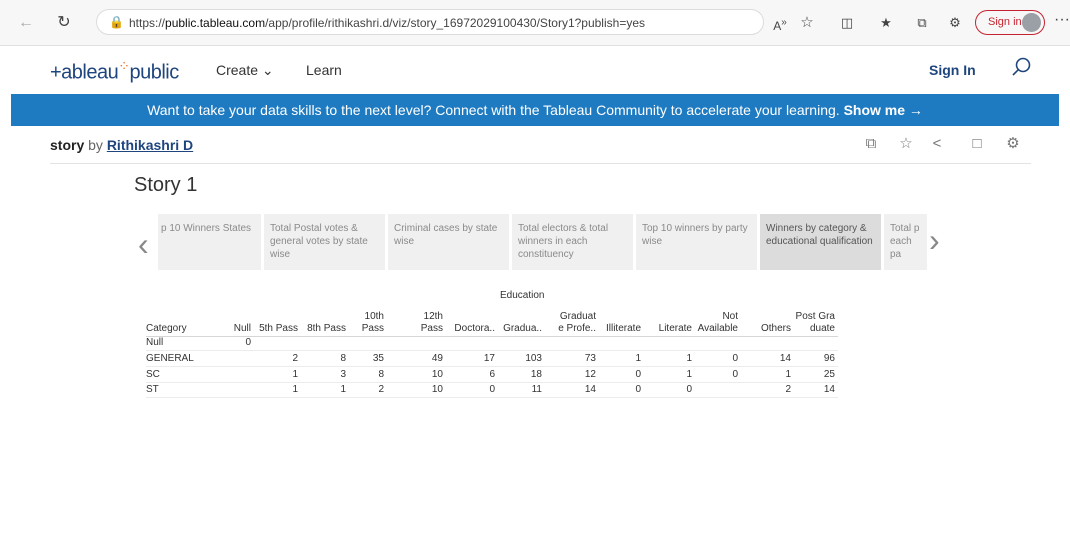  I want to click on table-cell: 25, so click(829, 374).